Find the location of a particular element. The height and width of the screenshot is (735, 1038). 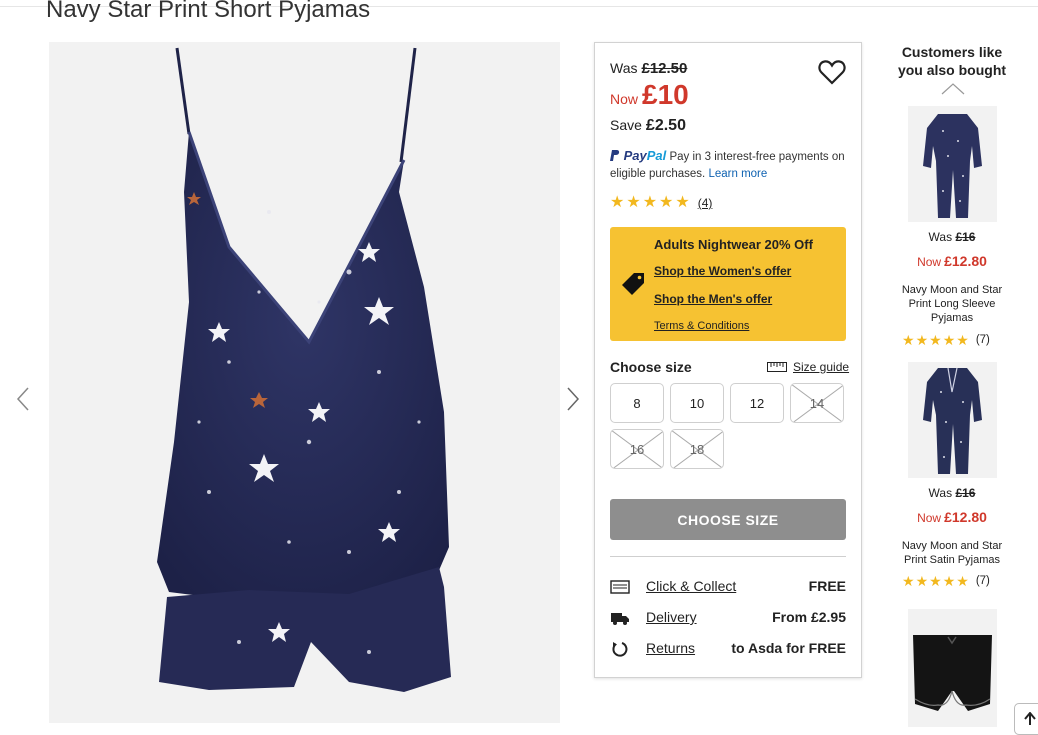

price-tag-icon is located at coordinates (633, 284).